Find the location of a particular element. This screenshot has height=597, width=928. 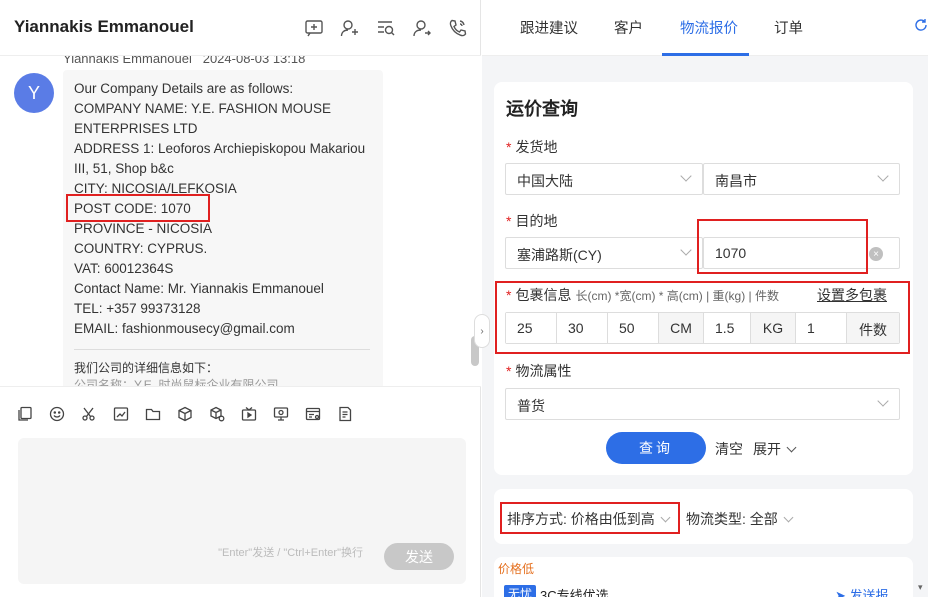

message-meta: Yiannakis Emmanouel 2024-08-03 13:18 is located at coordinates (184, 61).